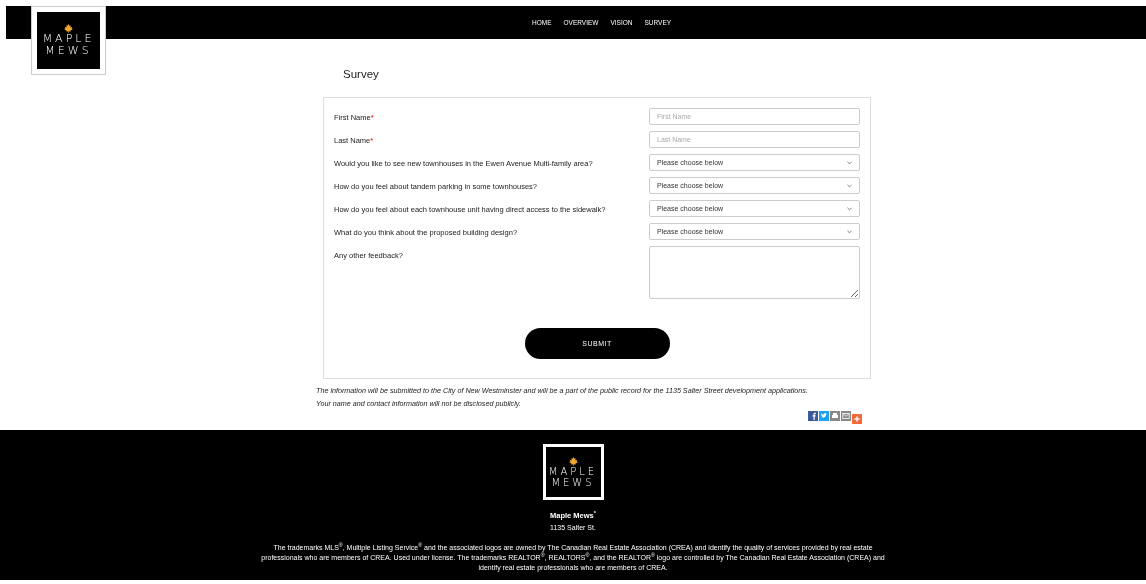 The image size is (1146, 584). Describe the element at coordinates (857, 419) in the screenshot. I see `plus-share-icon` at that location.